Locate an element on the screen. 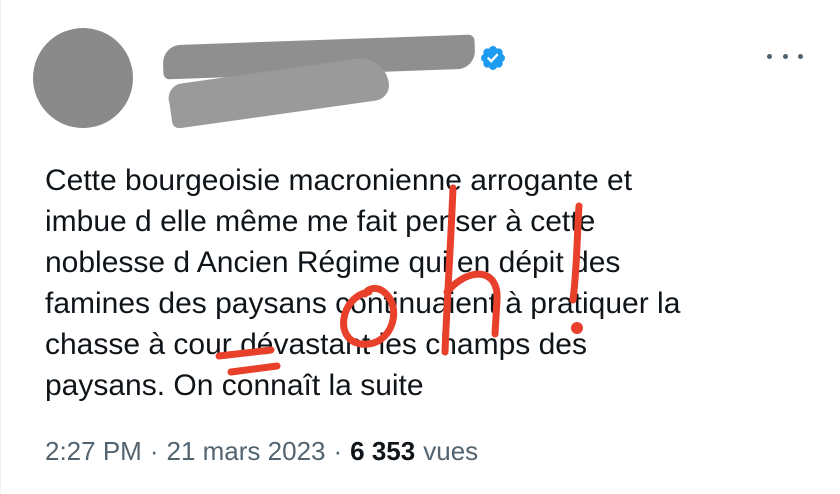 This screenshot has height=494, width=840. tweet-date: 21 mars 2023 is located at coordinates (246, 451).